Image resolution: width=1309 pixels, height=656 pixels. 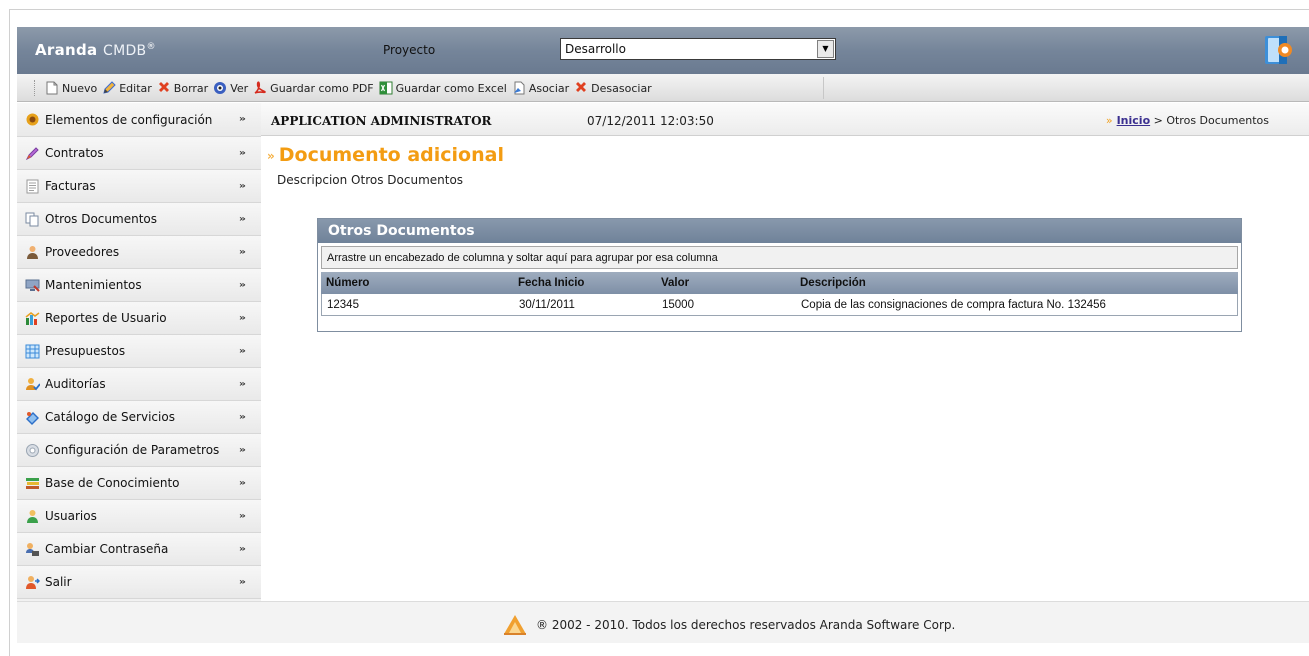 I want to click on column-header-description: Descripción, so click(x=1019, y=283).